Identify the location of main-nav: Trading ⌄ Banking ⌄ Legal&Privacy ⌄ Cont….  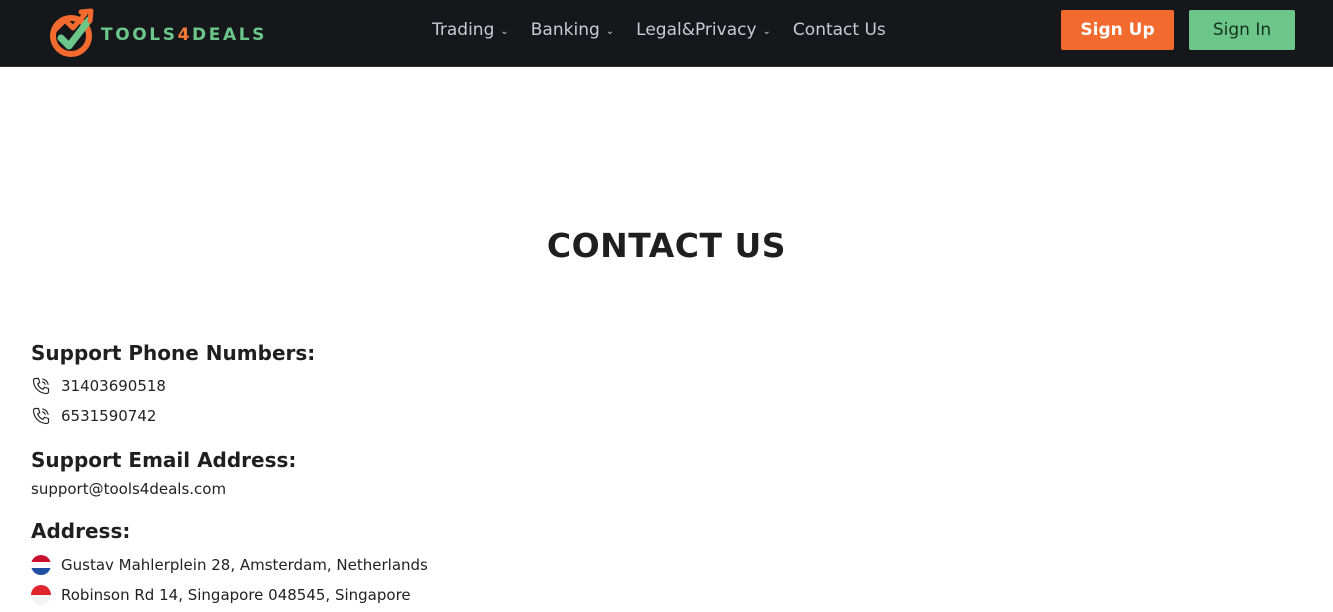
(670, 30).